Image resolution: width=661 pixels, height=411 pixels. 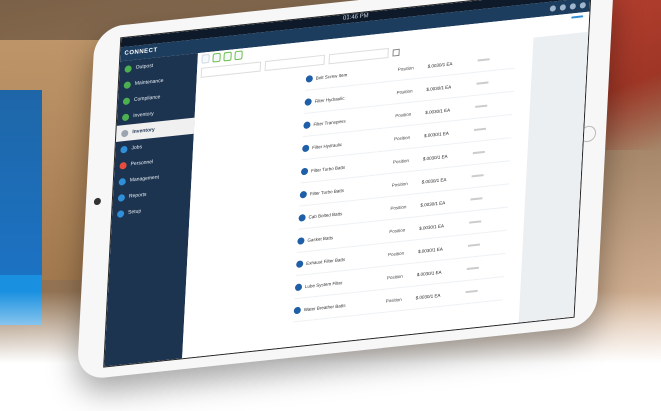 I want to click on sidebar-item-label: Maintenance, so click(x=149, y=82).